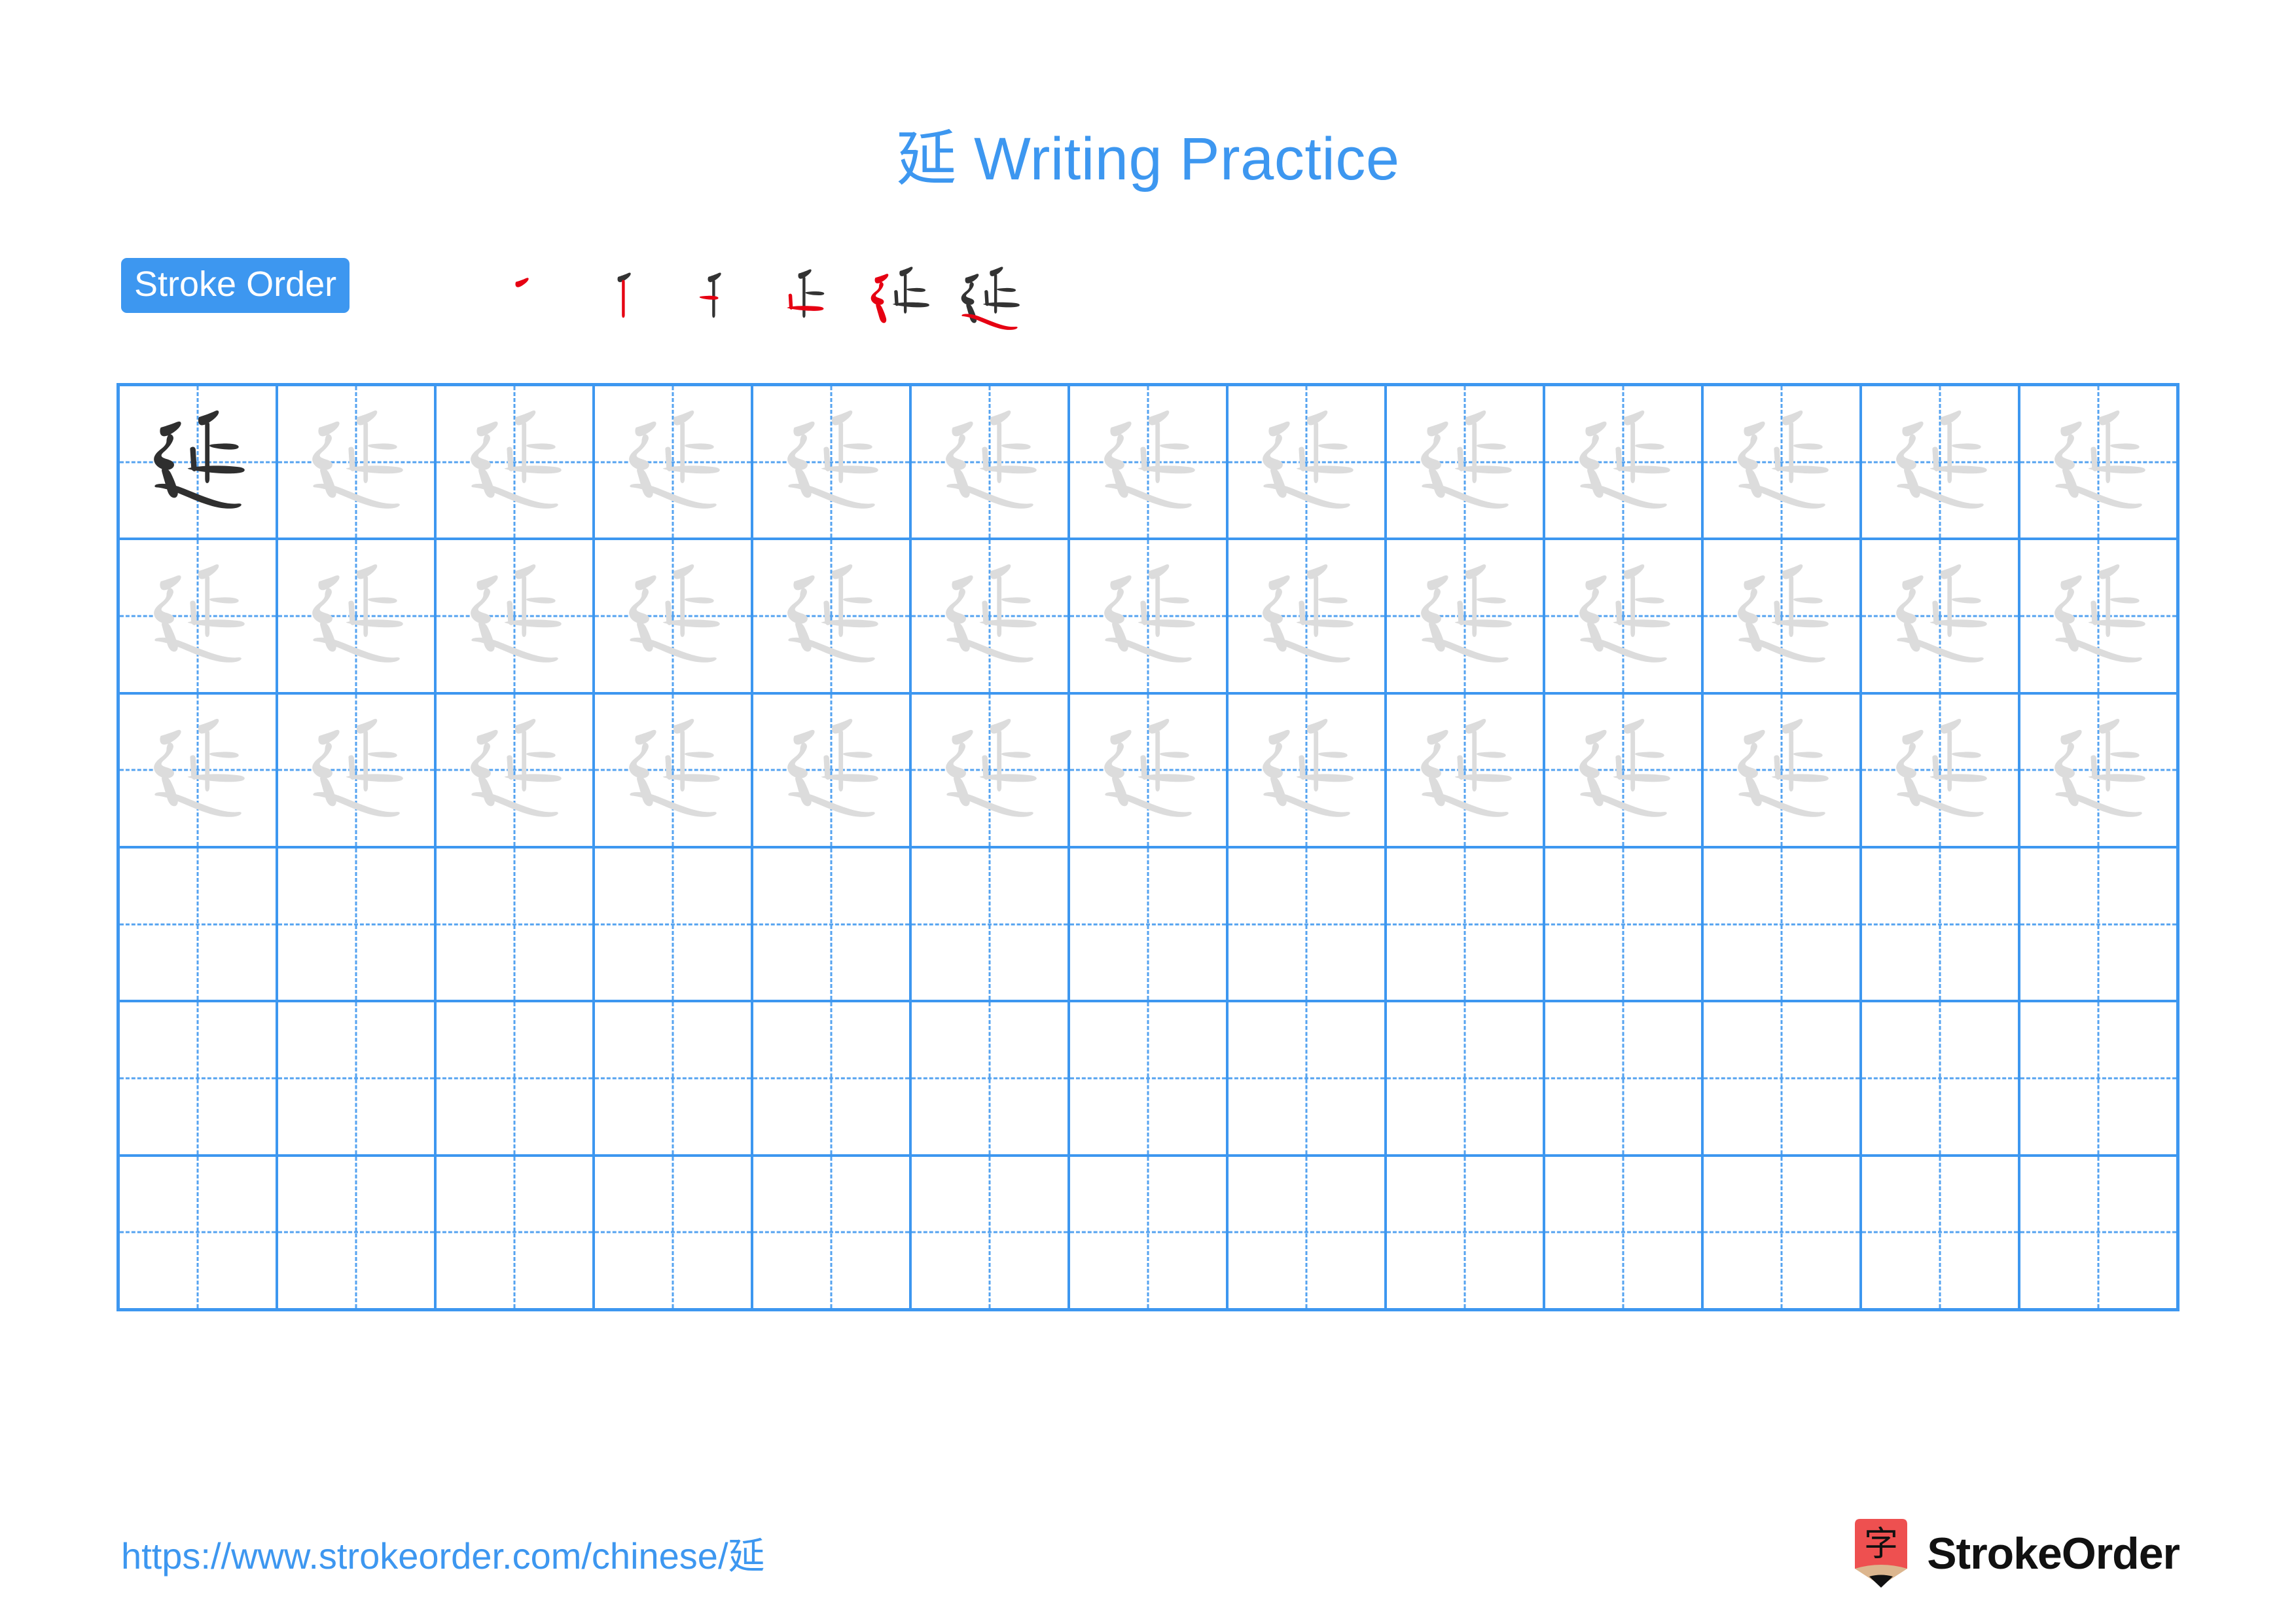  What do you see at coordinates (443, 1553) in the screenshot?
I see `source-url-link: https://www.strokeorder.com/chinese/延` at bounding box center [443, 1553].